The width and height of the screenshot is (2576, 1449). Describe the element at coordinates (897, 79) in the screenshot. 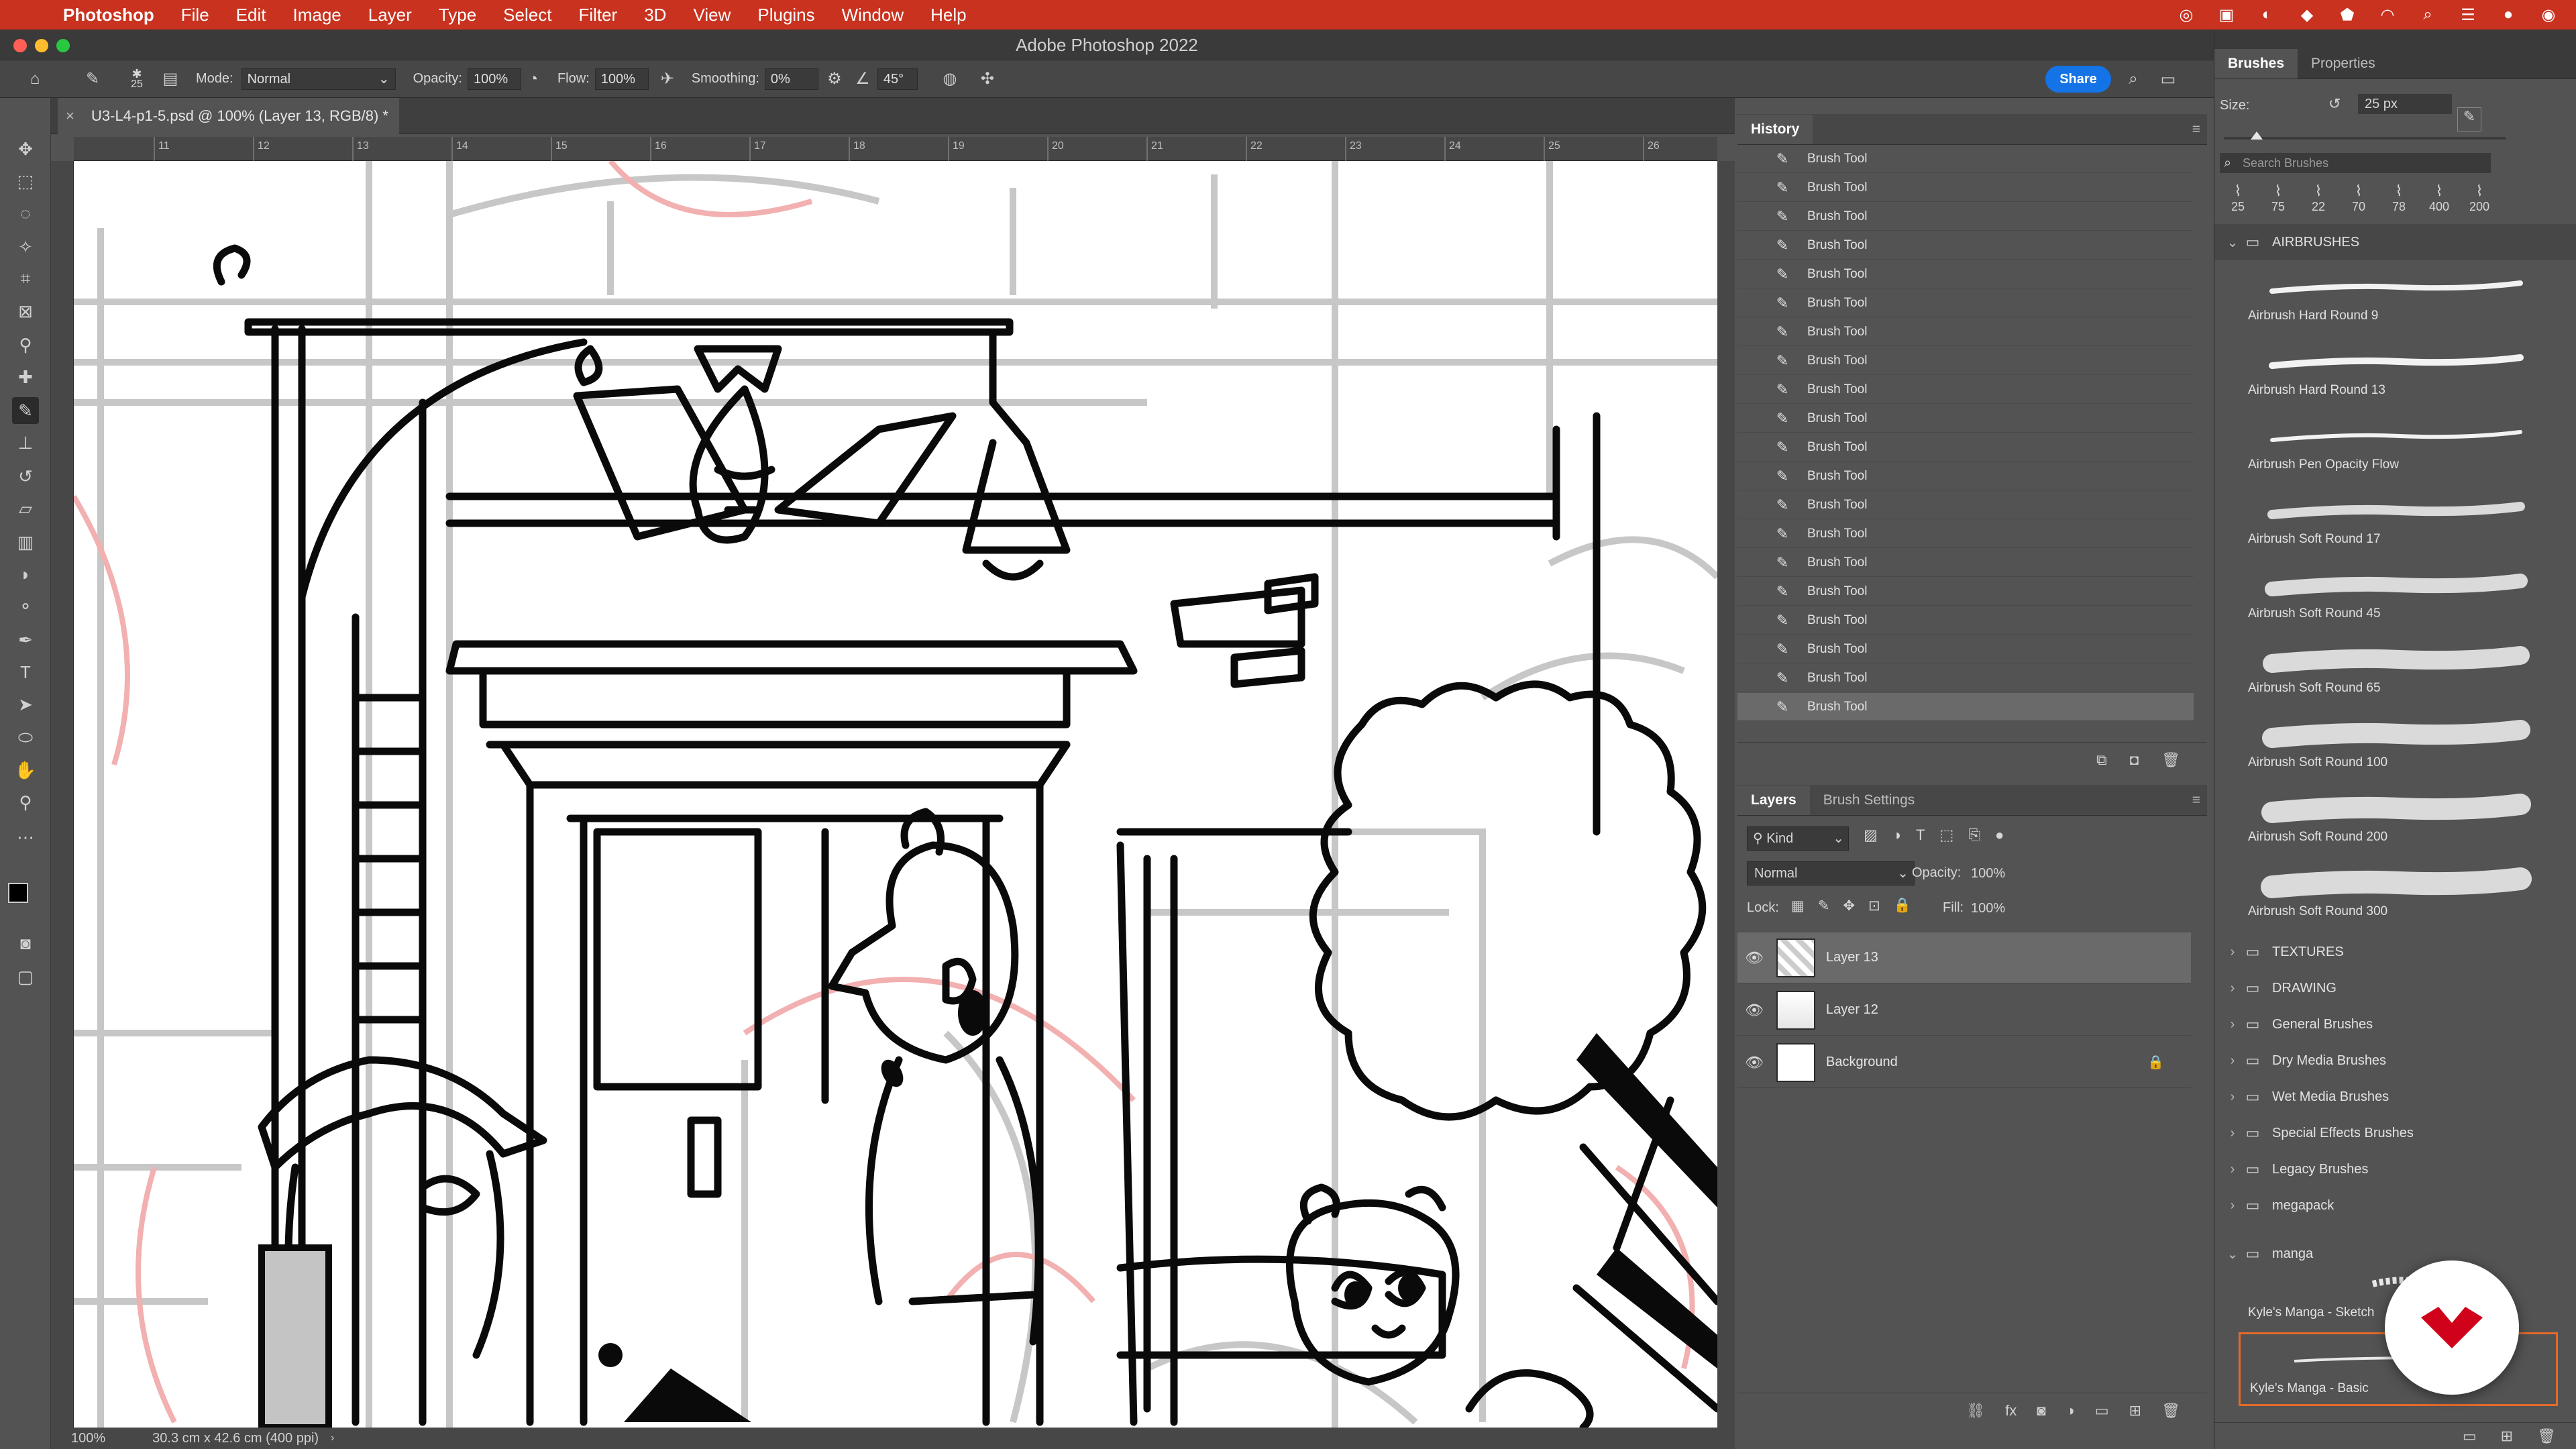

I see `angle-input: 45°` at that location.